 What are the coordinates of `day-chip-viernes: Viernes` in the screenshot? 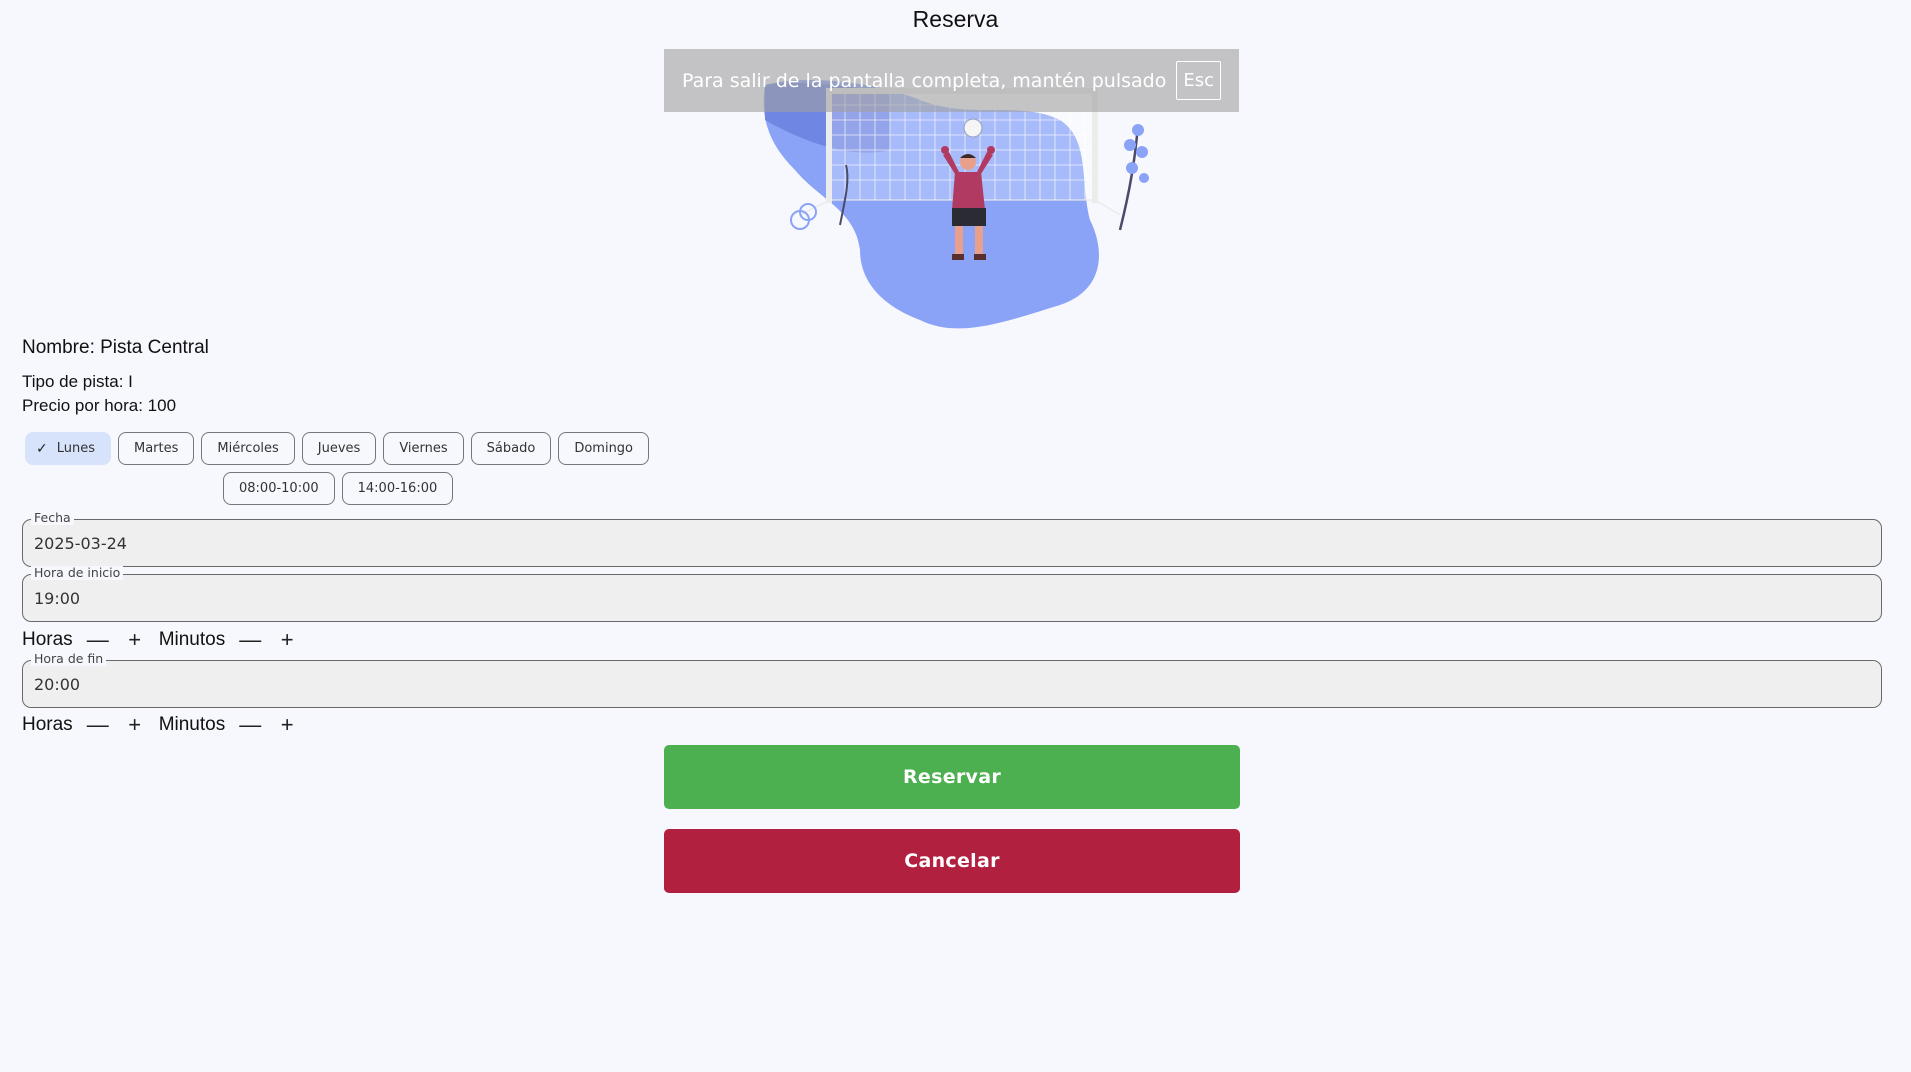 It's located at (423, 448).